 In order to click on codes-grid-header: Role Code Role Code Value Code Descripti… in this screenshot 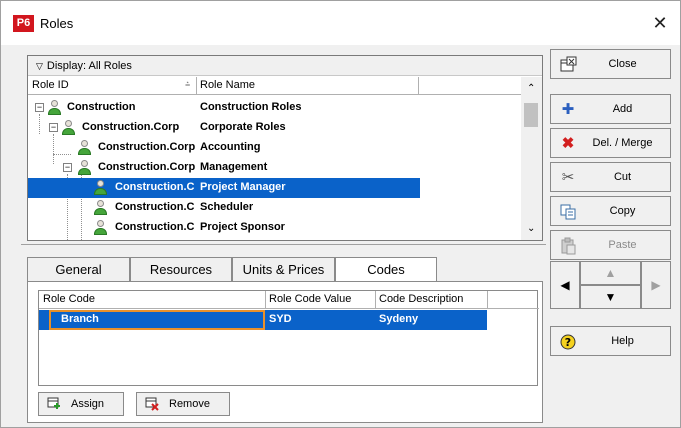, I will do `click(289, 300)`.